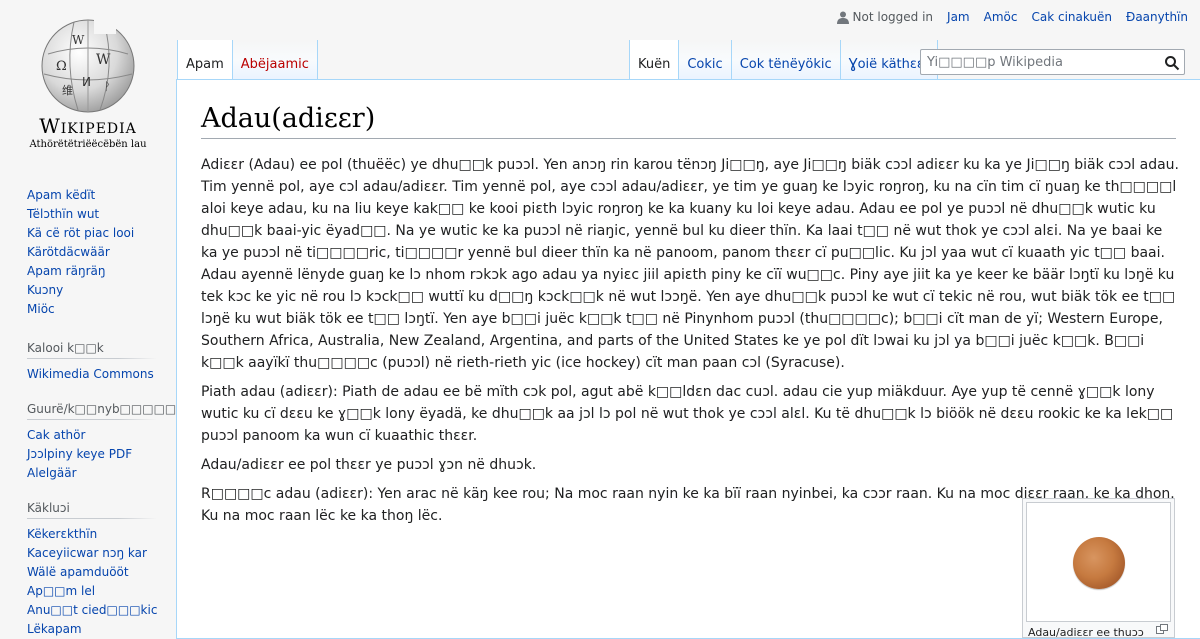 This screenshot has width=1200, height=639. I want to click on talk-link: Jam, so click(958, 17).